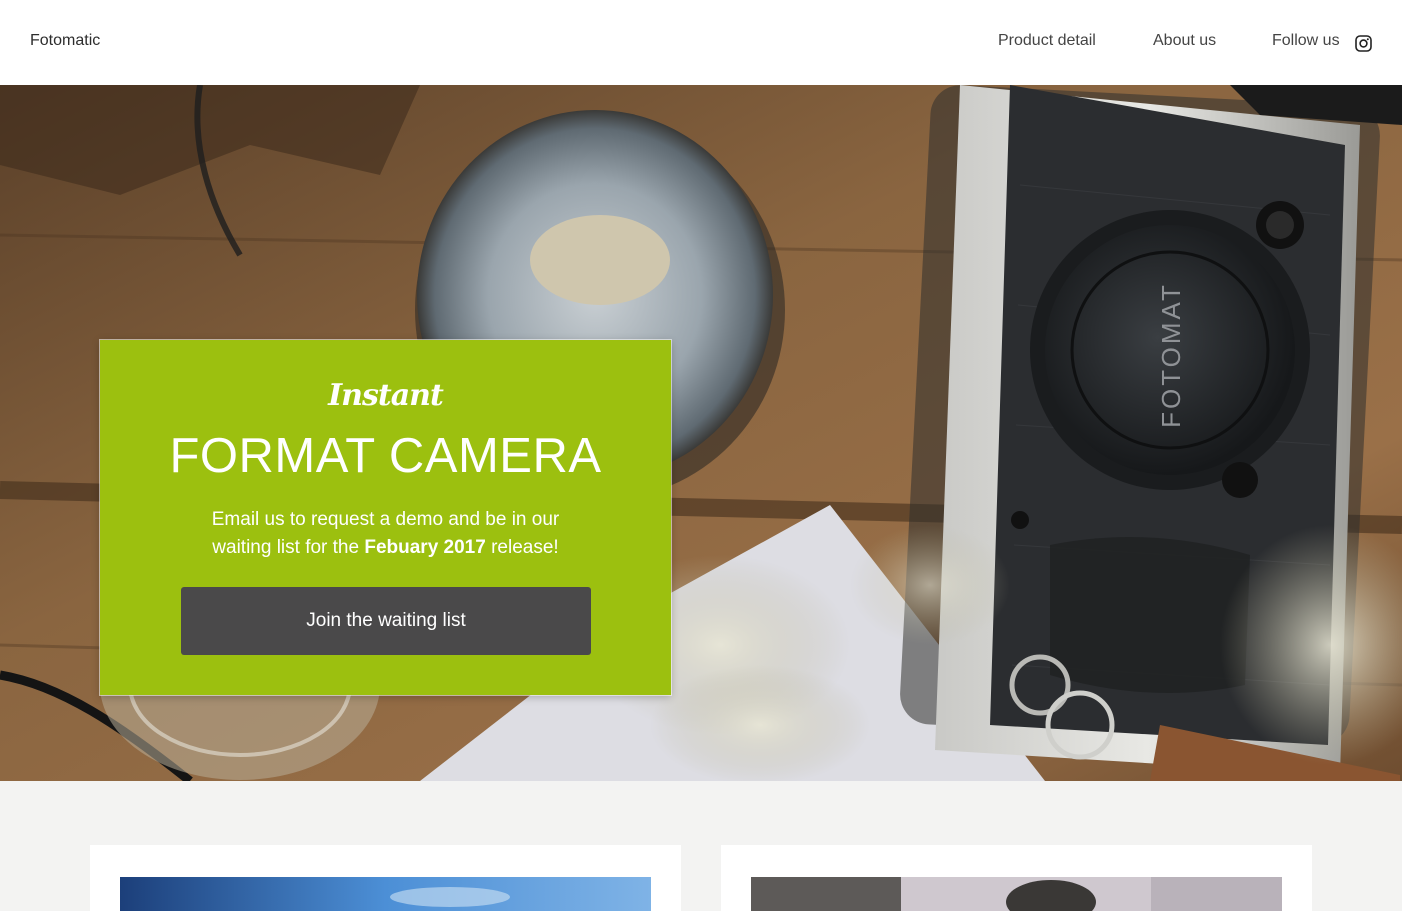  Describe the element at coordinates (386, 395) in the screenshot. I see `card-script-title: Instant` at that location.